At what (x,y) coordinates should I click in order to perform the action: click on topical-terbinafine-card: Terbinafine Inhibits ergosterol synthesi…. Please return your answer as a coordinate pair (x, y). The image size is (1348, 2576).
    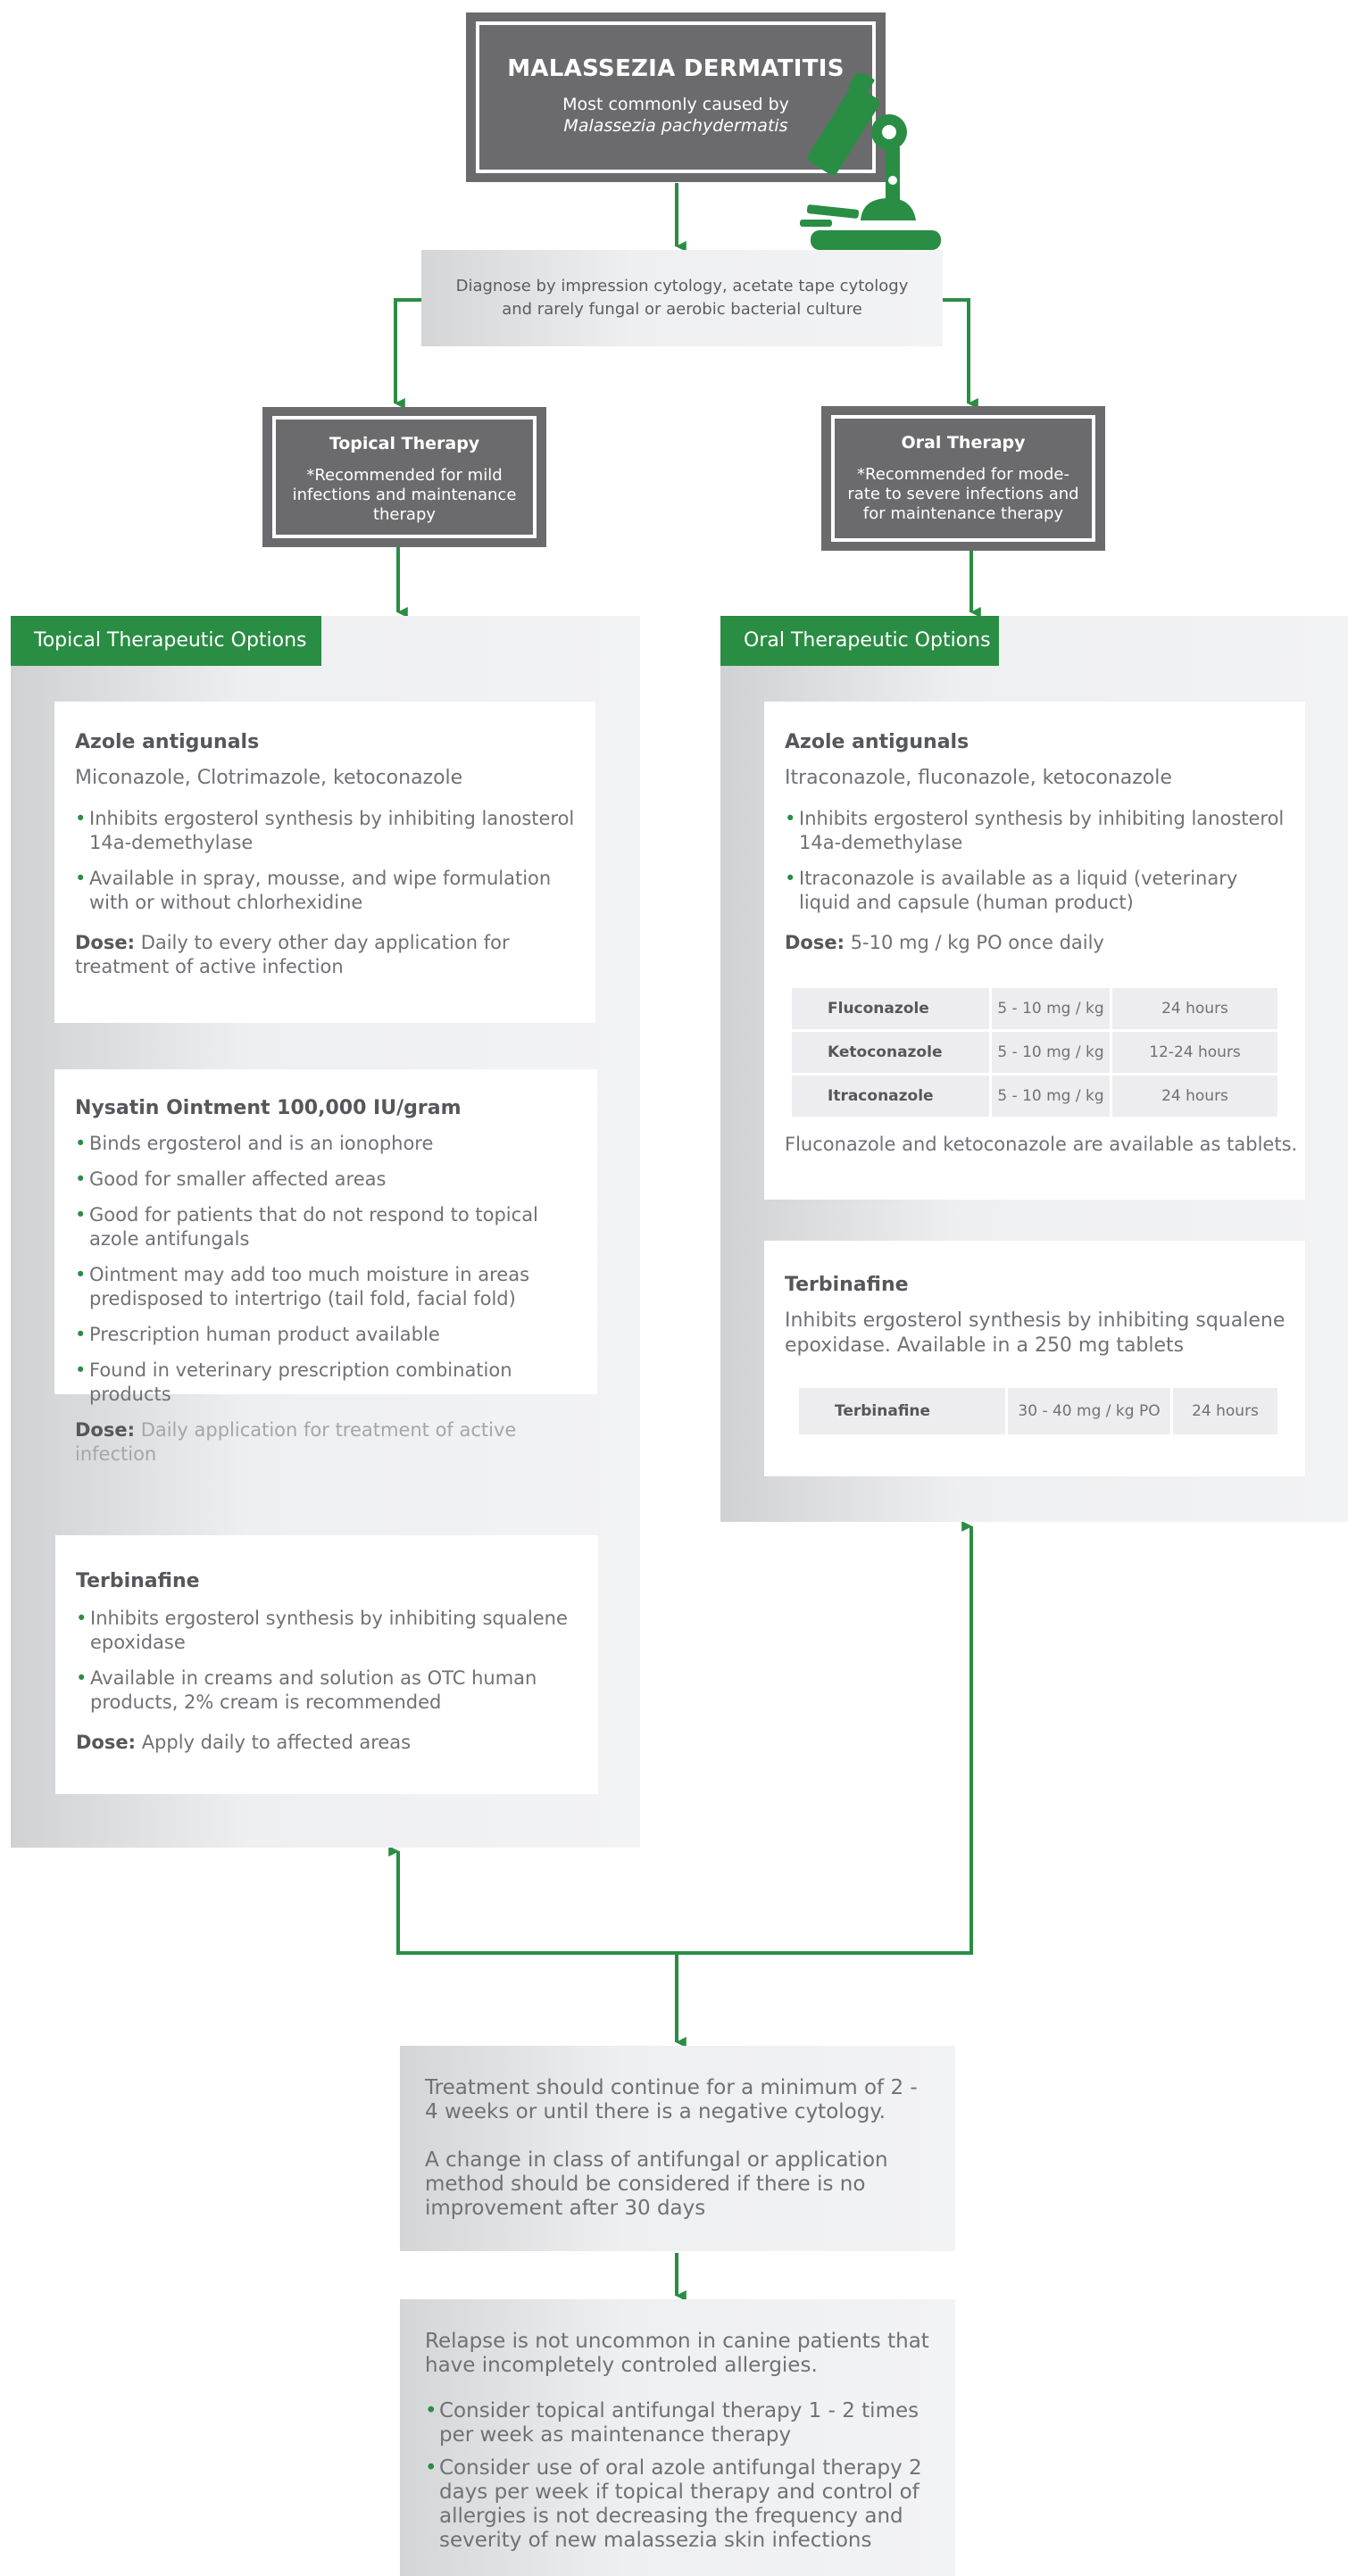
    Looking at the image, I should click on (326, 1665).